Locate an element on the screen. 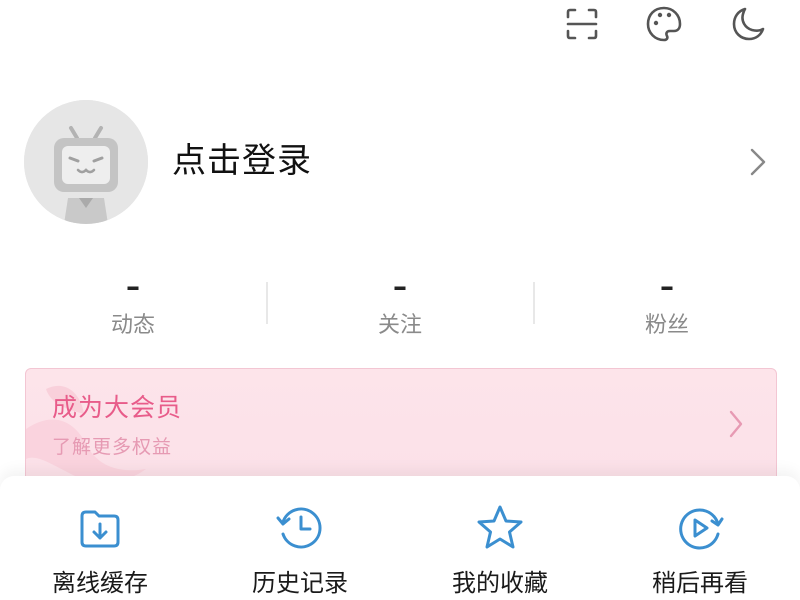 This screenshot has width=800, height=600. moon-icon is located at coordinates (748, 24).